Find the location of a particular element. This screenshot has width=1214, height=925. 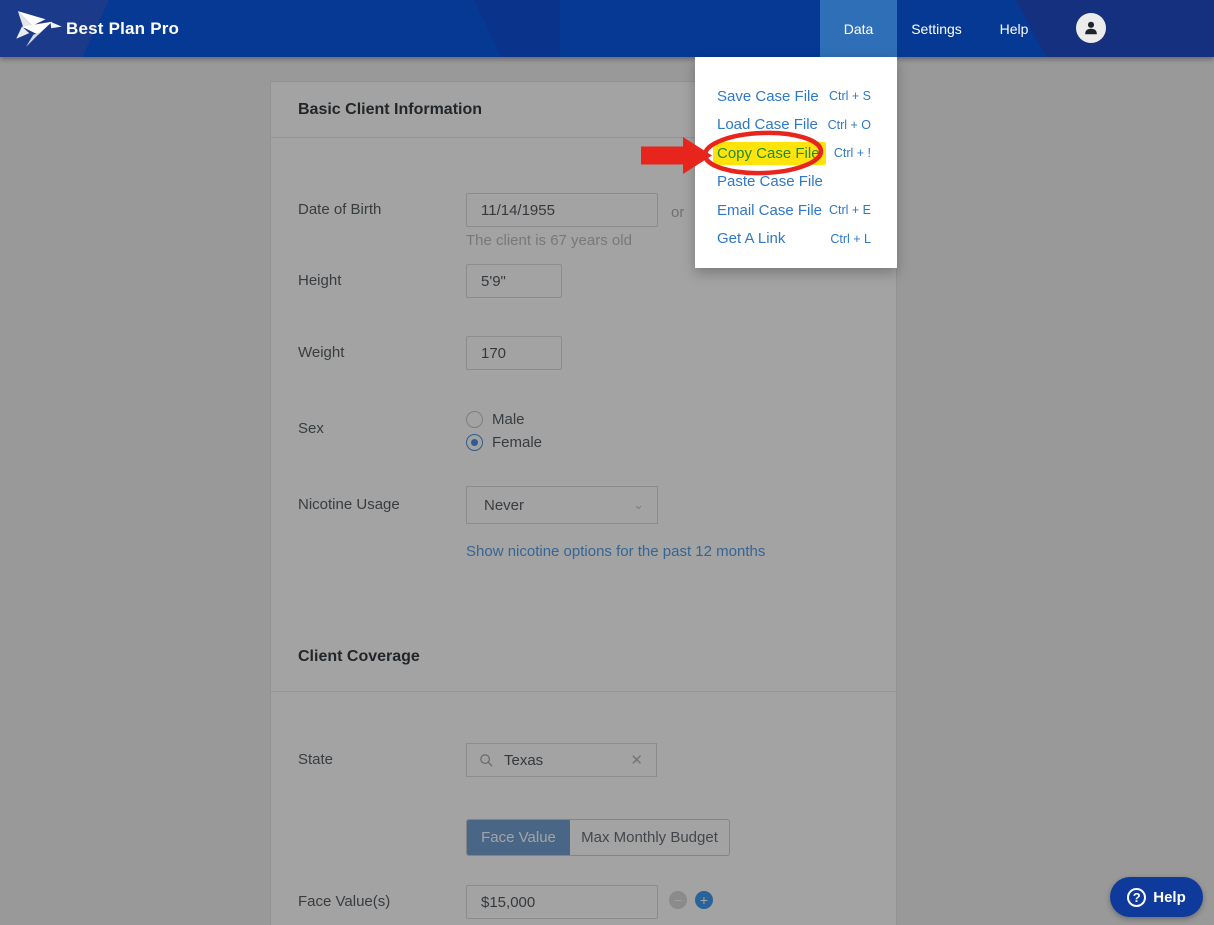

red-arrow-annotation is located at coordinates (676, 155).